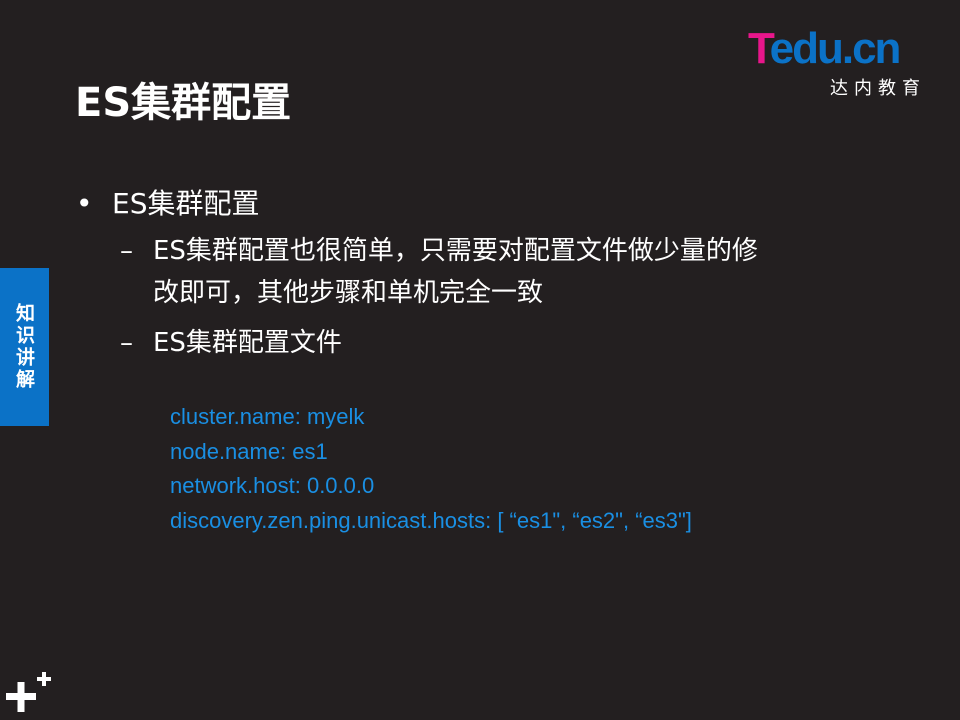  Describe the element at coordinates (455, 251) in the screenshot. I see `sub-item-1-text: ES集群配置也很简单，只需要对配置文件做少量的修` at that location.